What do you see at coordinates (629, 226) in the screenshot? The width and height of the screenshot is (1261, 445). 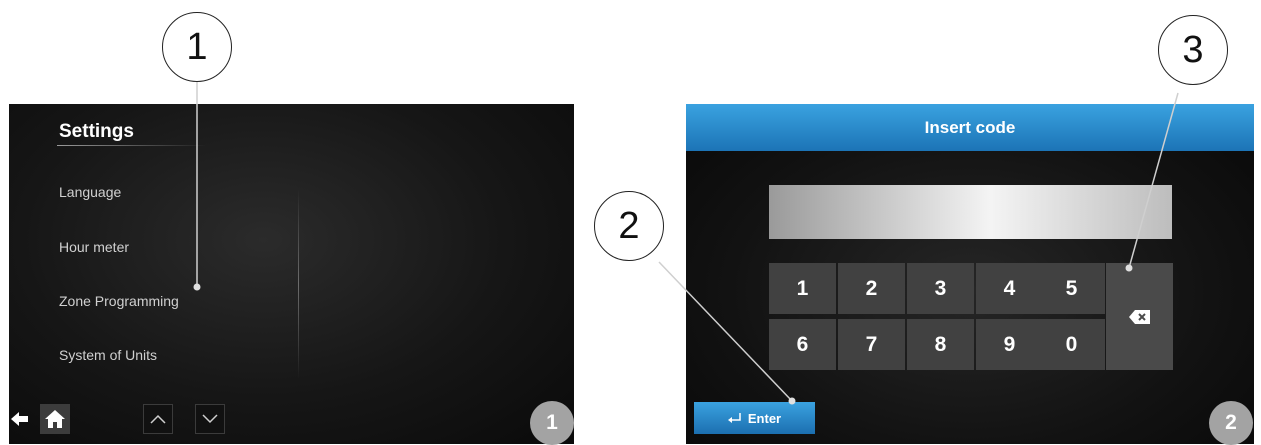 I see `callout-2: 2` at bounding box center [629, 226].